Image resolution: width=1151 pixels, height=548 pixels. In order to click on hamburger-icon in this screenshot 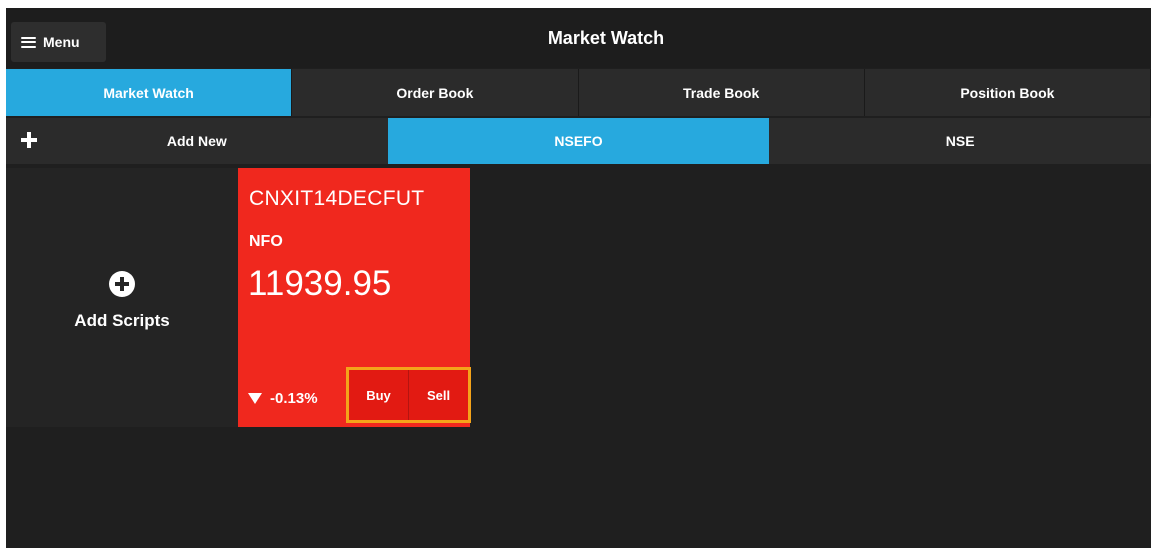, I will do `click(28, 42)`.